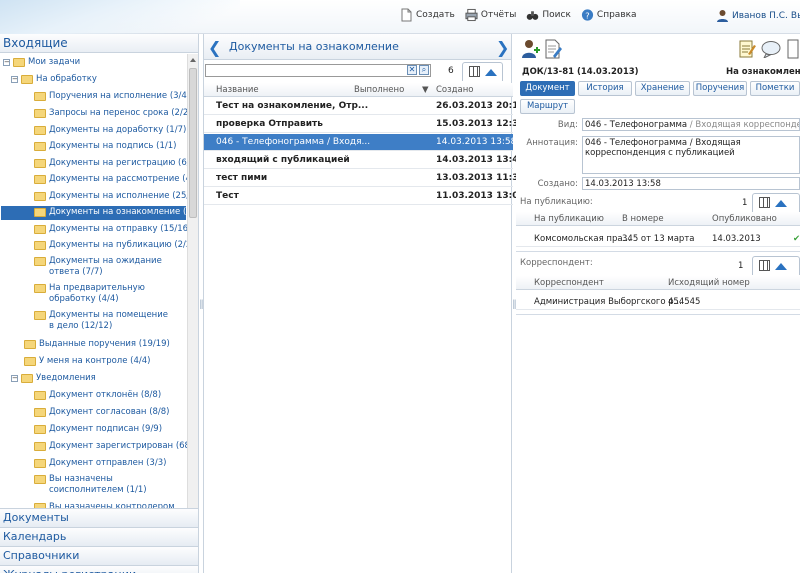 This screenshot has height=573, width=800. I want to click on tree-node-label: Уведомления, so click(66, 378).